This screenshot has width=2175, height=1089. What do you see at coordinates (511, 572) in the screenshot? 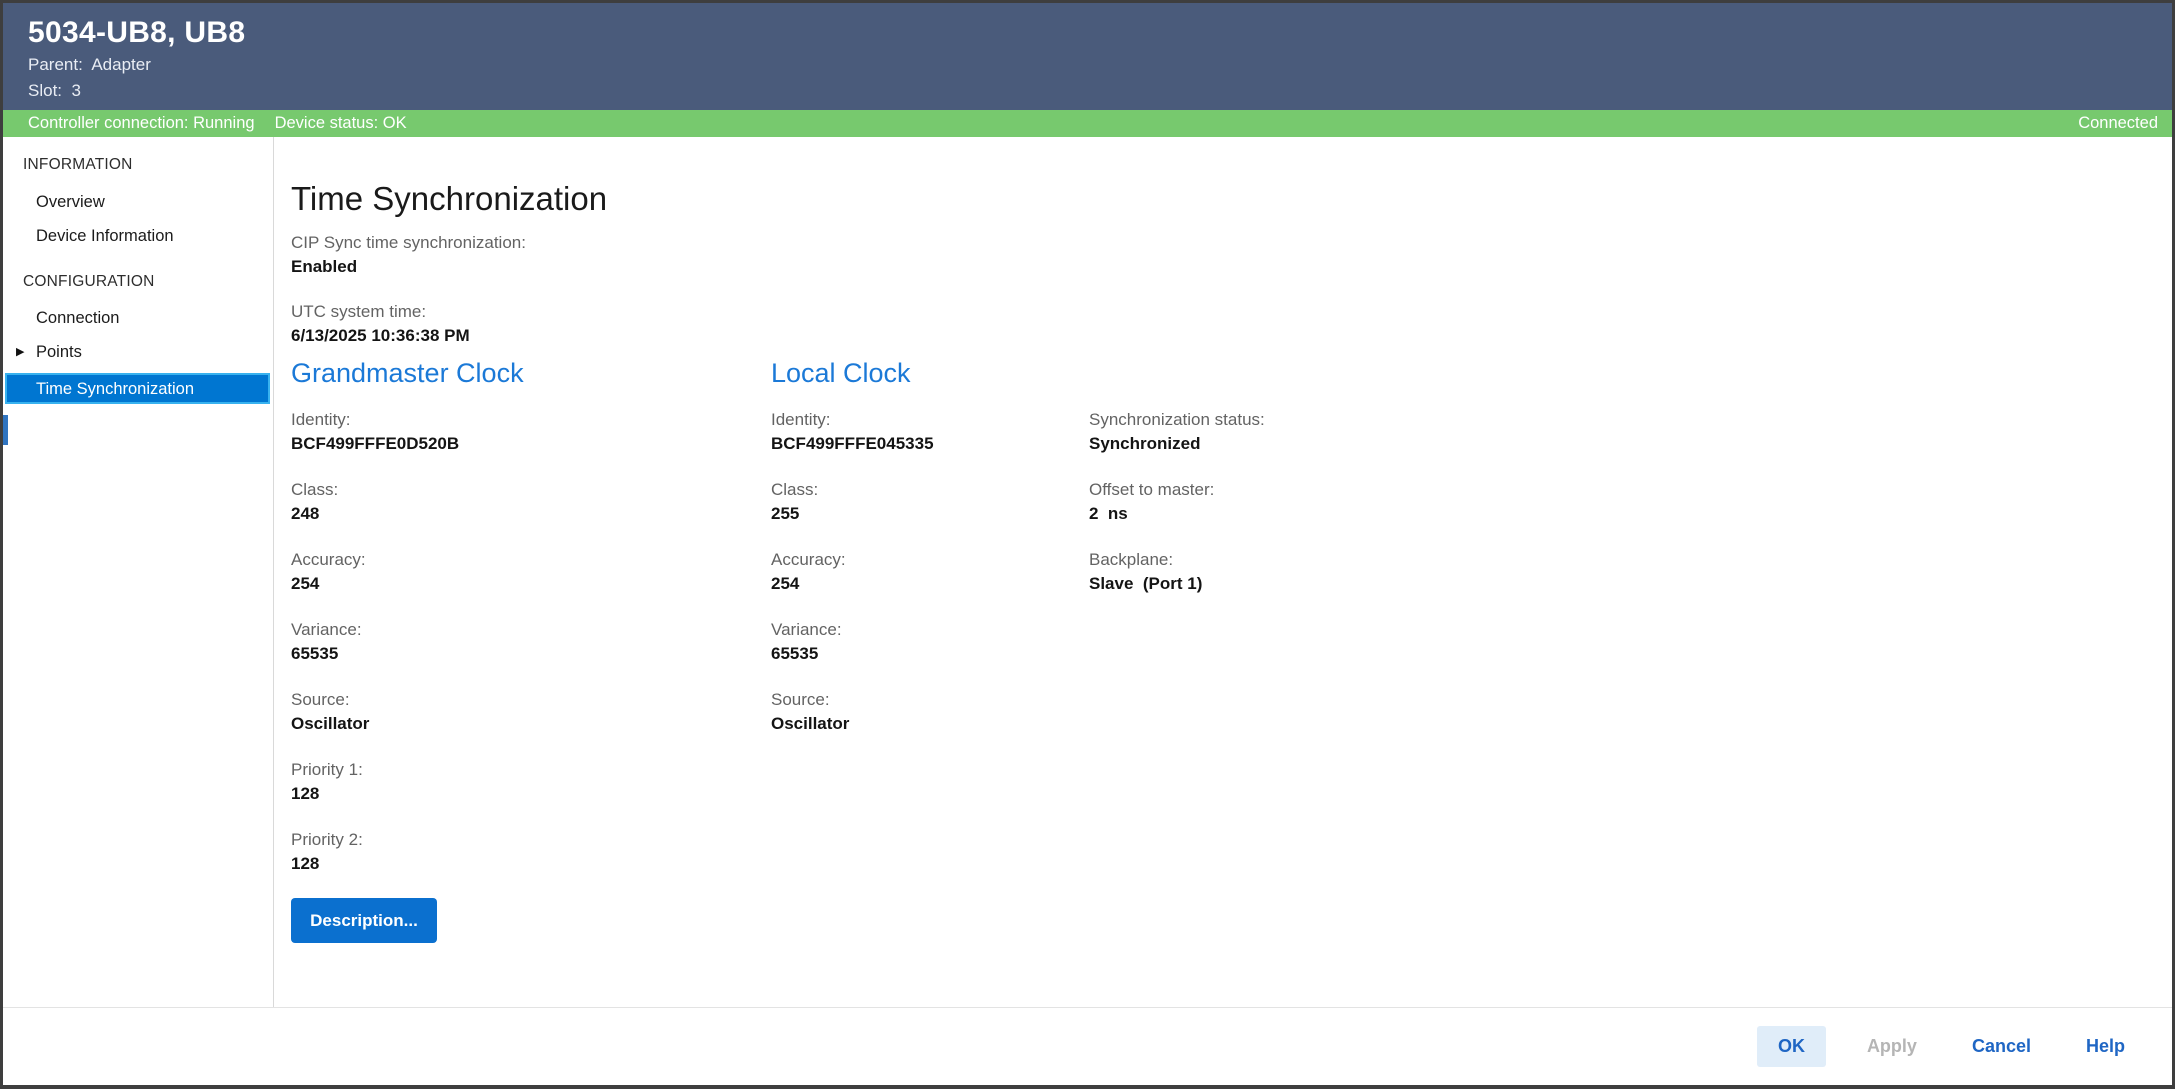
I see `field-gm-accuracy: Accuracy: 254` at bounding box center [511, 572].